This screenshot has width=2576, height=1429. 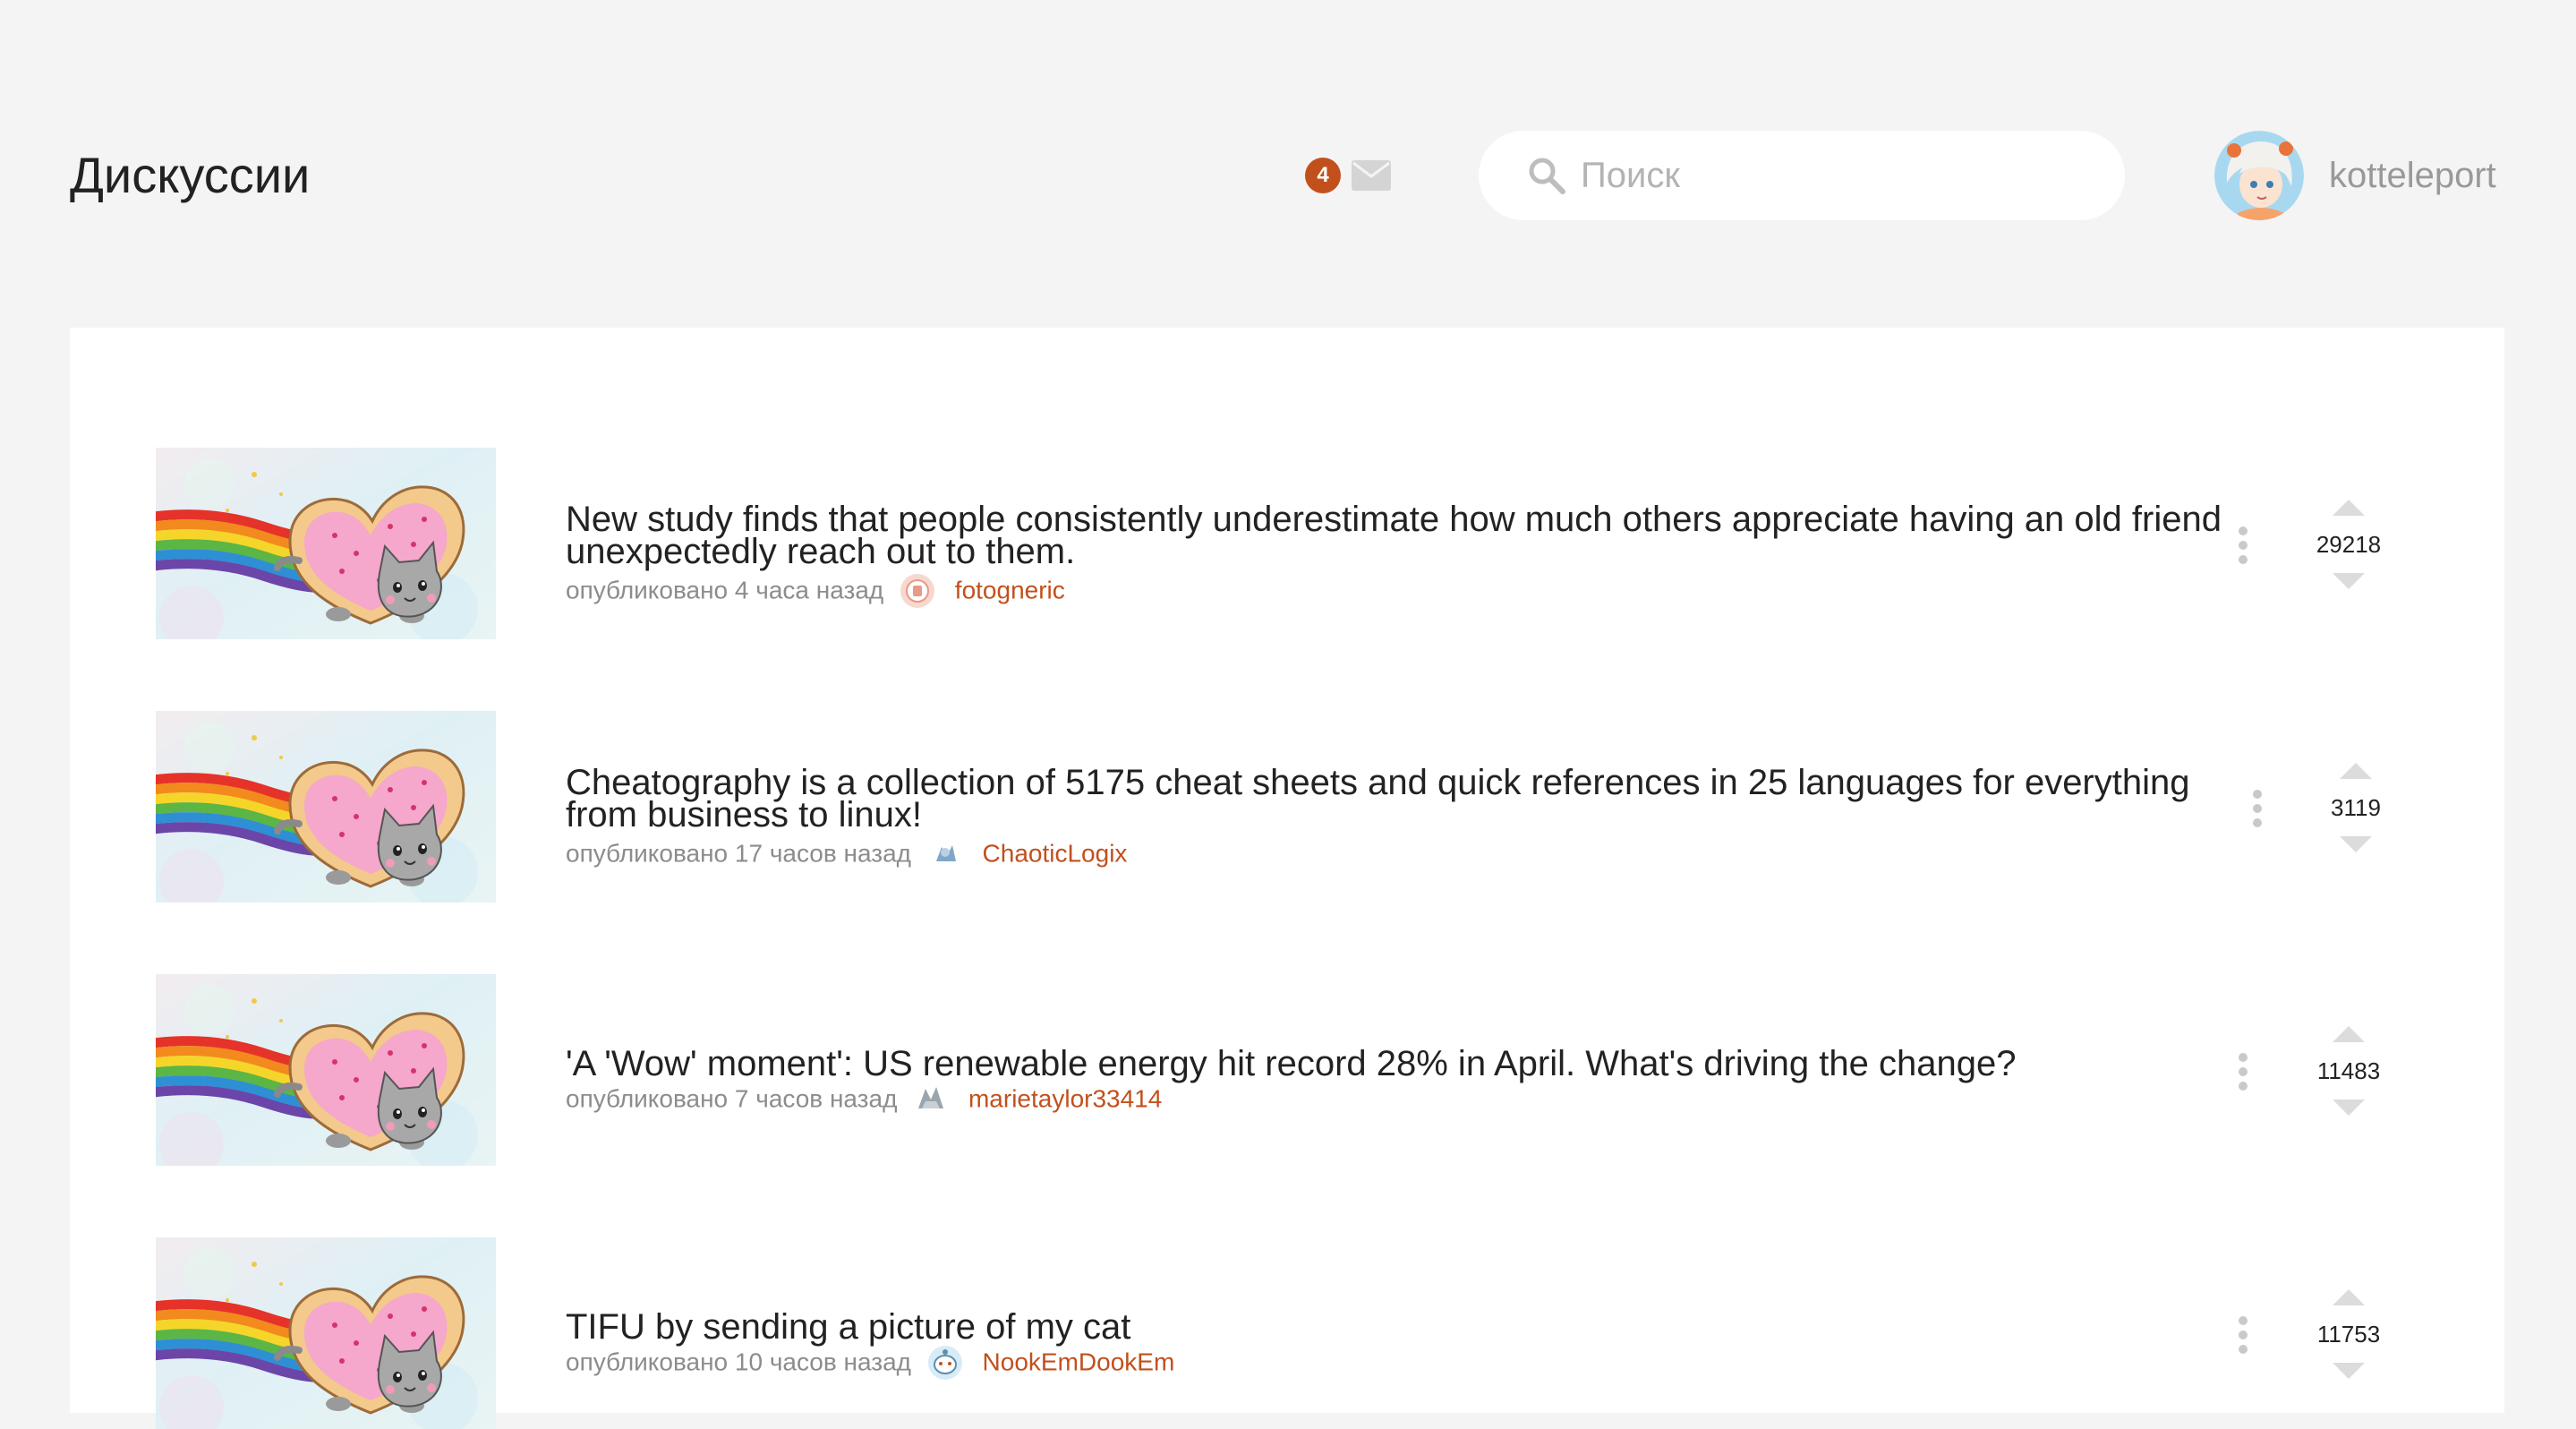 I want to click on search-box, so click(x=1802, y=175).